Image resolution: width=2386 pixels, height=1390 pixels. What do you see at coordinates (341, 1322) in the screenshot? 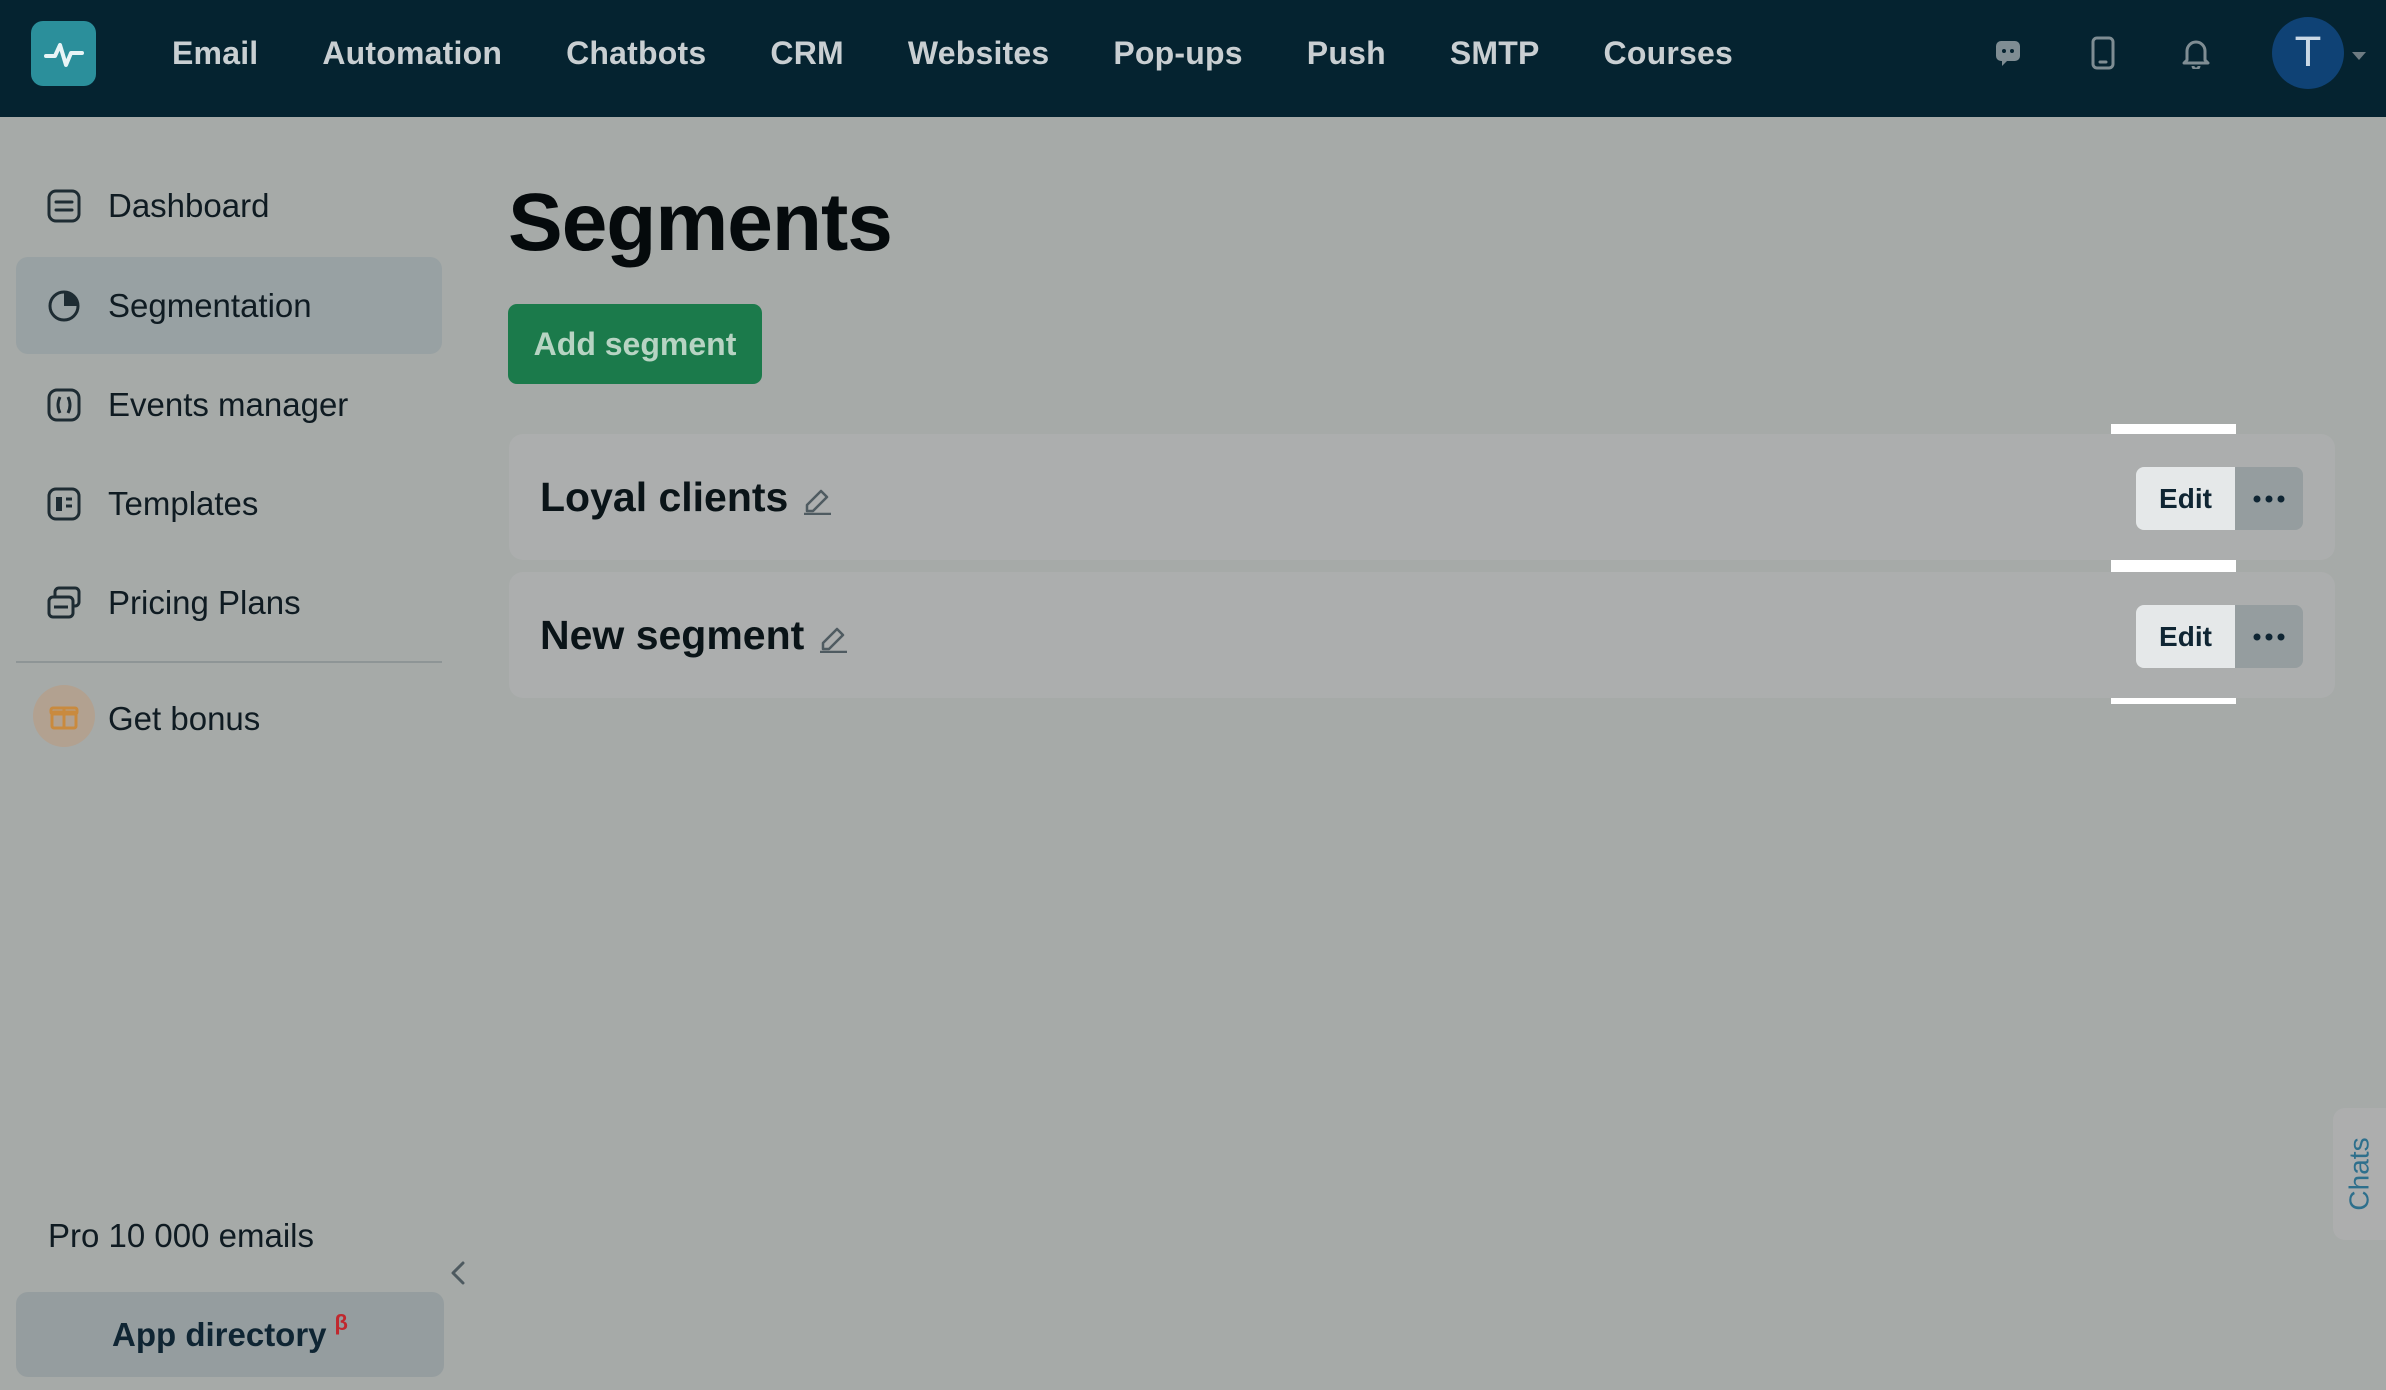
I see `beta-badge: β` at bounding box center [341, 1322].